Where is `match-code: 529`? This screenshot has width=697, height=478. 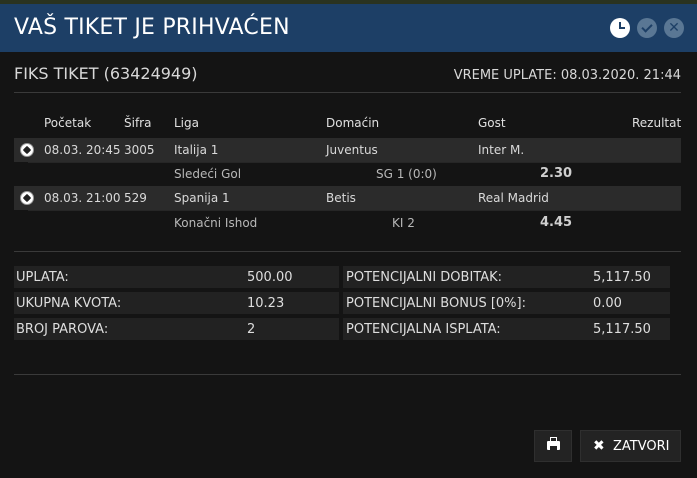
match-code: 529 is located at coordinates (135, 198).